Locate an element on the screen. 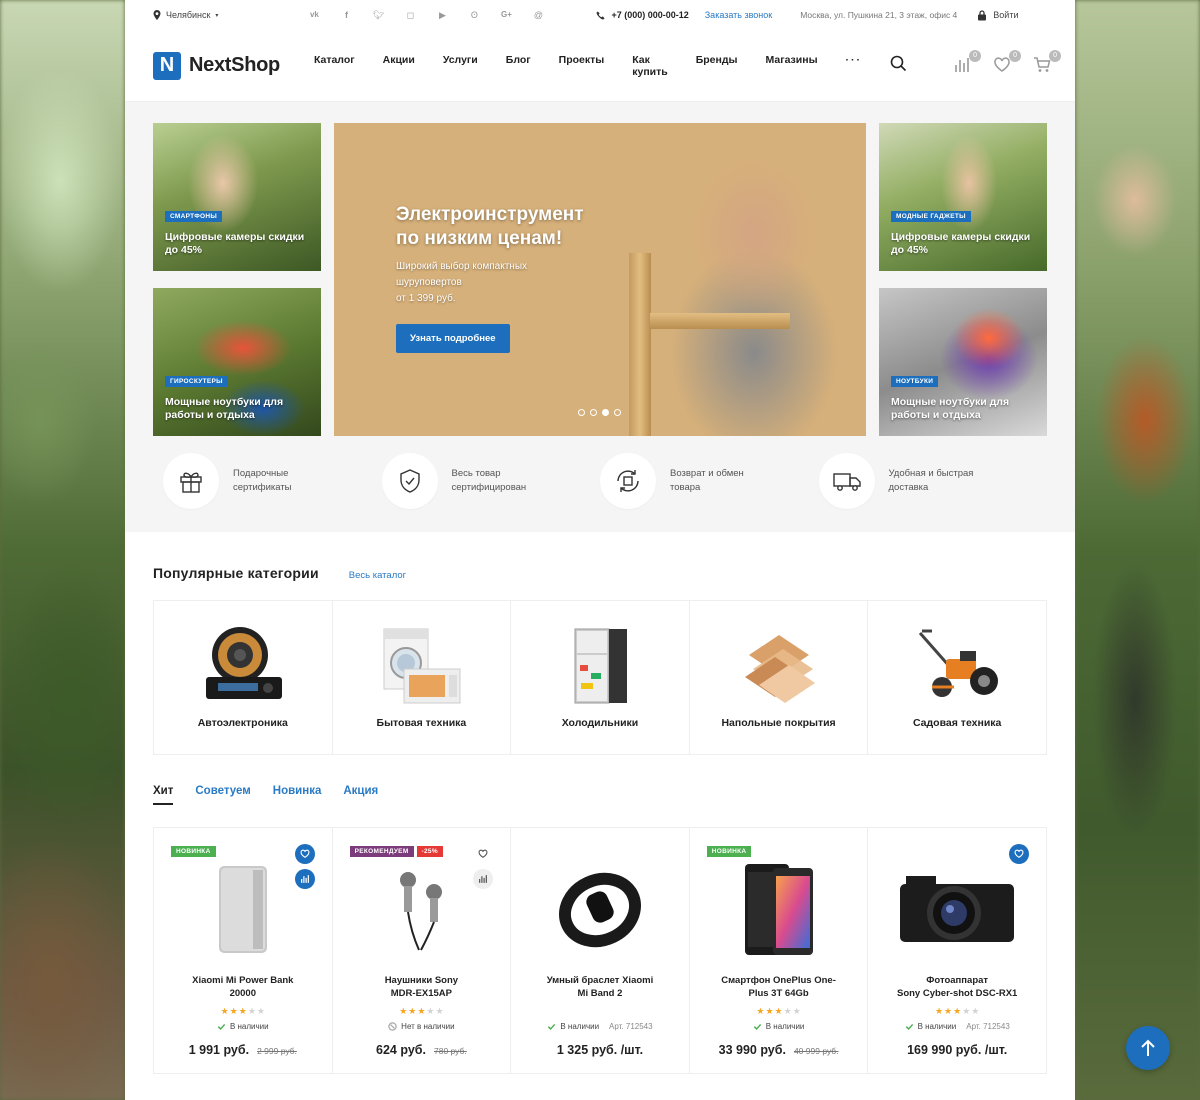  earphones-image is located at coordinates (421, 910).